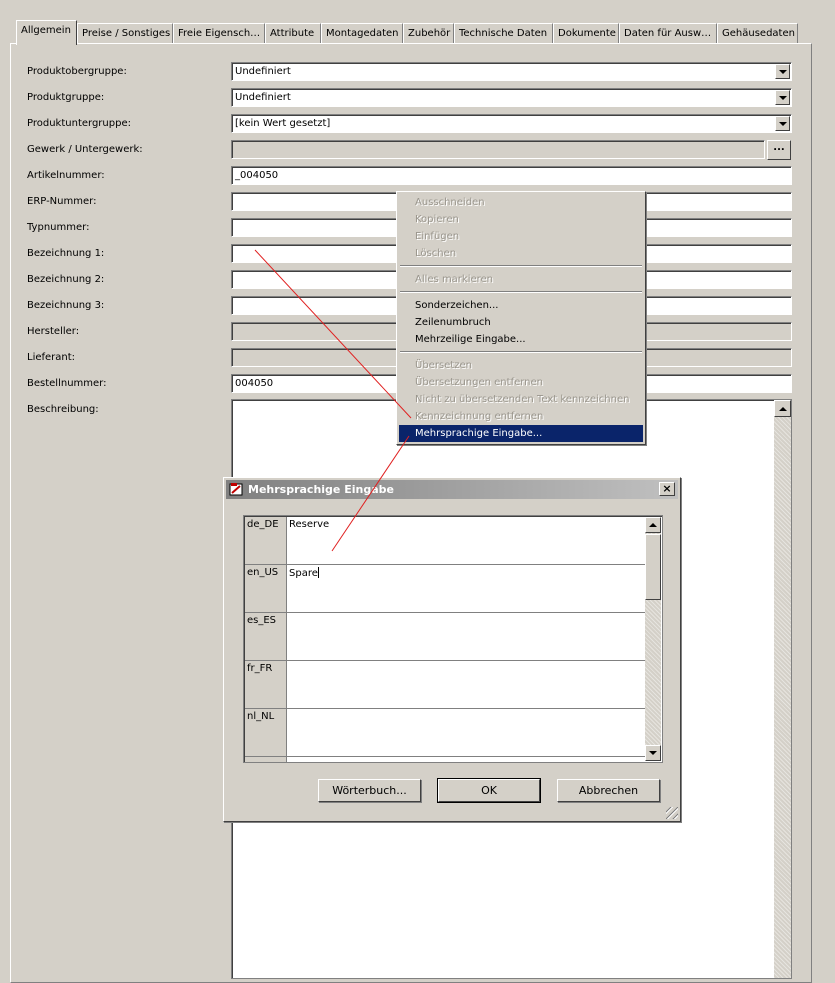  Describe the element at coordinates (521, 236) in the screenshot. I see `menu-item-einfuegen: Einfügen` at that location.